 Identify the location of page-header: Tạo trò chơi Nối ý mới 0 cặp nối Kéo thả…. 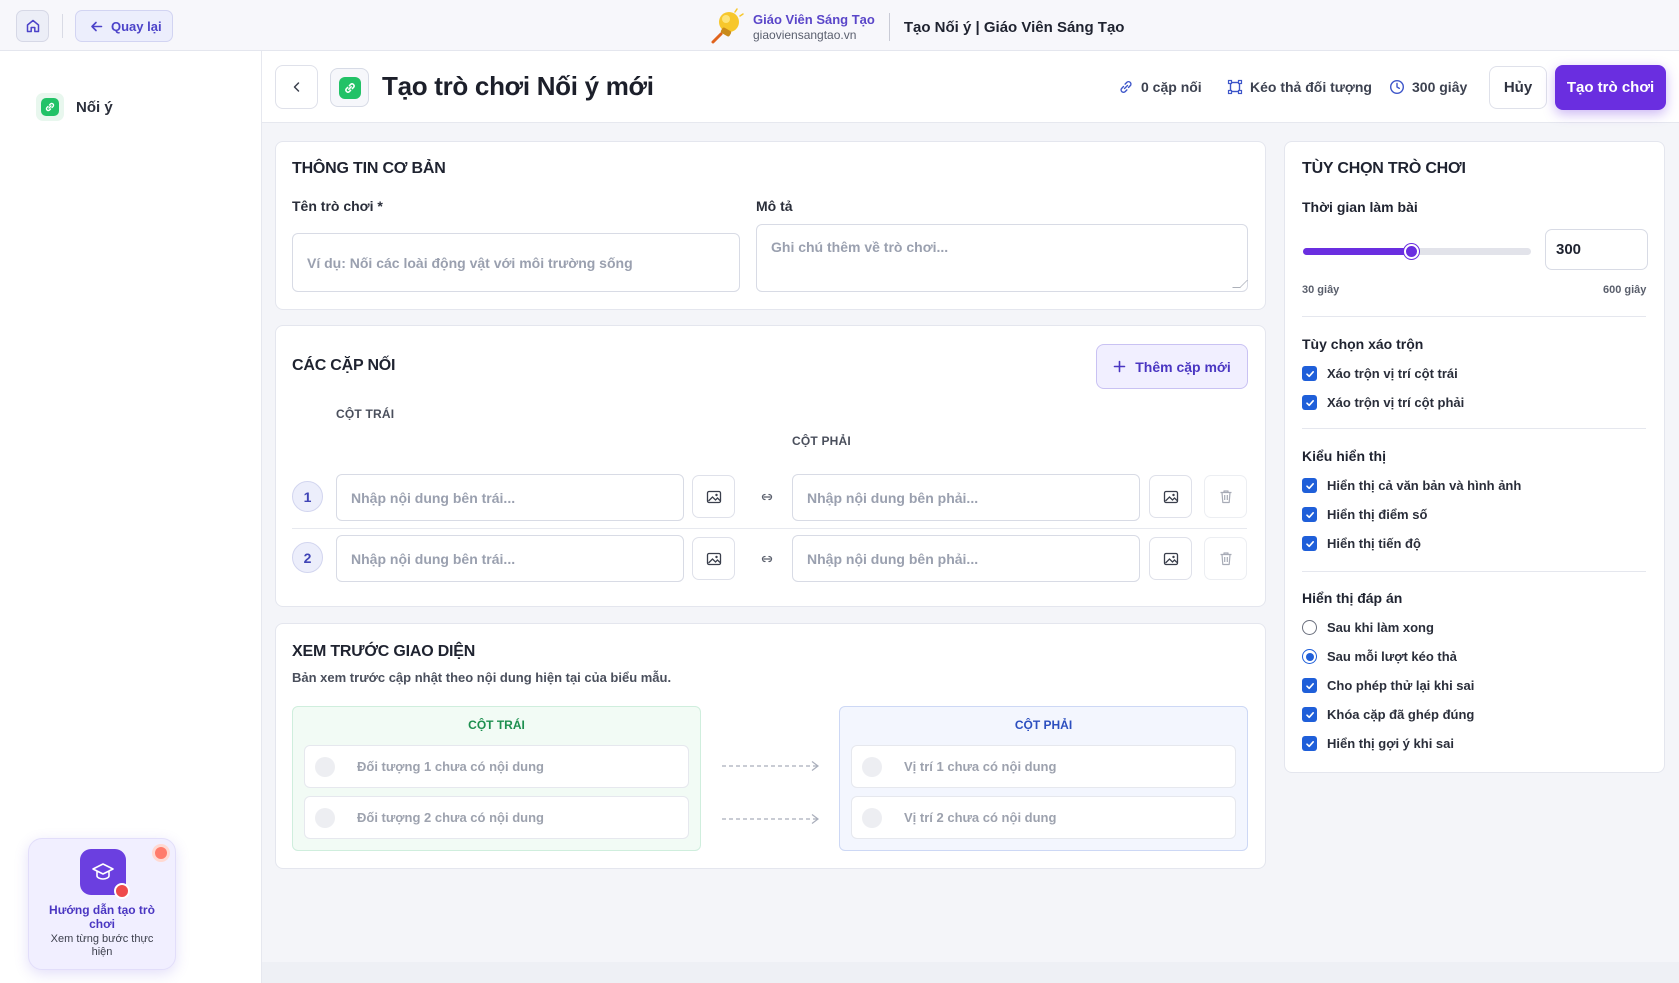
(970, 87).